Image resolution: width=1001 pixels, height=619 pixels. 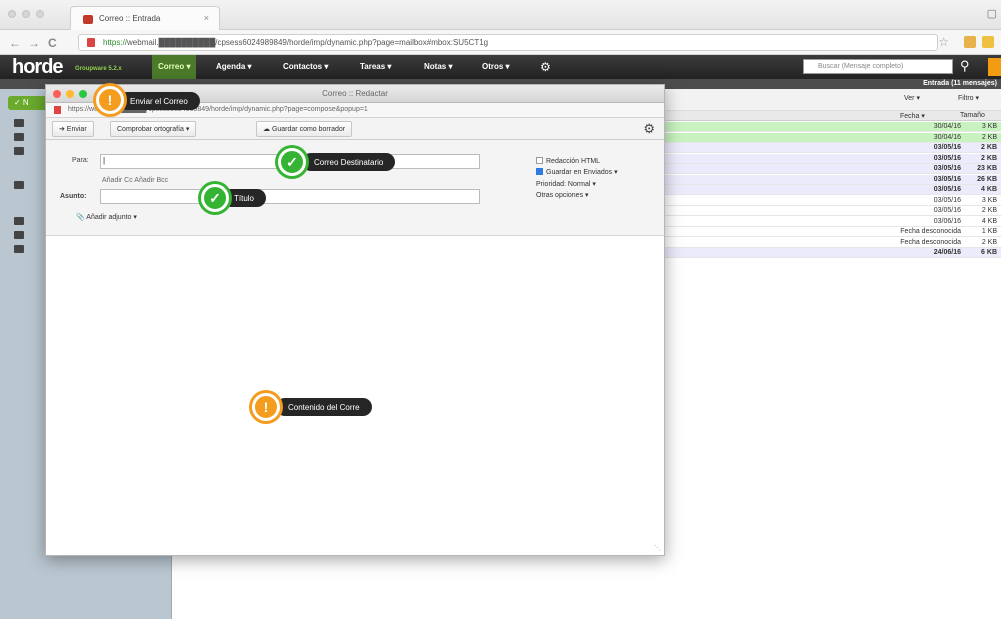 I want to click on browser-tab: Correo :: Entrada ×, so click(x=145, y=18).